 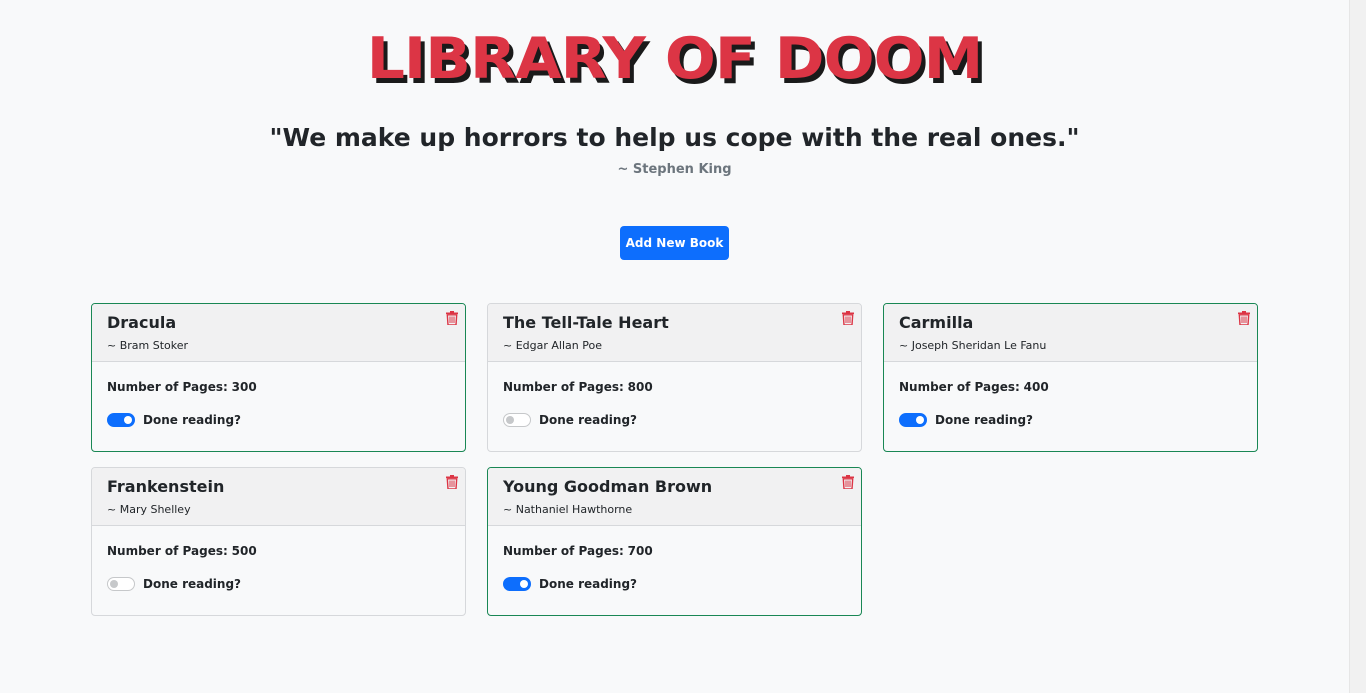 What do you see at coordinates (166, 486) in the screenshot?
I see `book-title: Frankenstein` at bounding box center [166, 486].